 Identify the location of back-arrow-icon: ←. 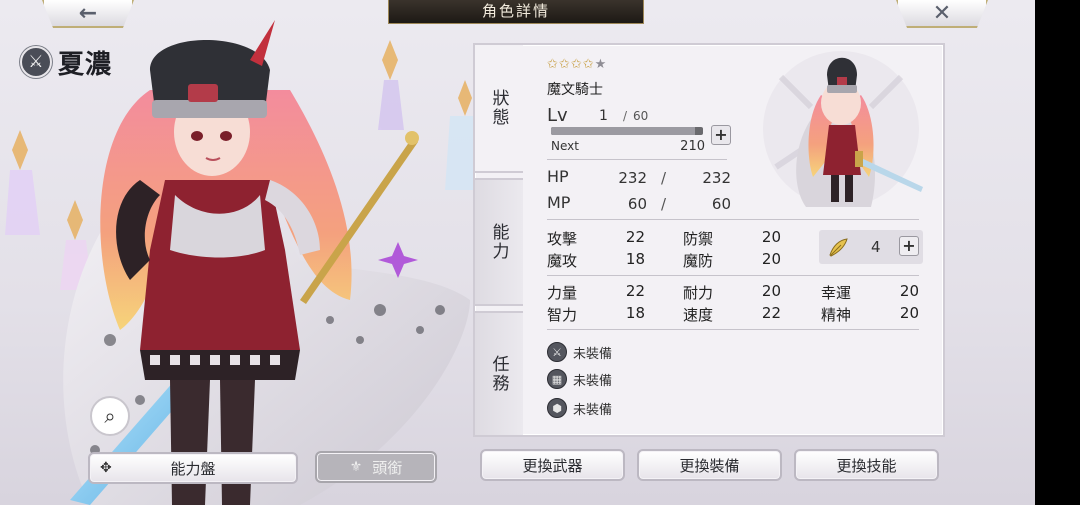
(88, 13).